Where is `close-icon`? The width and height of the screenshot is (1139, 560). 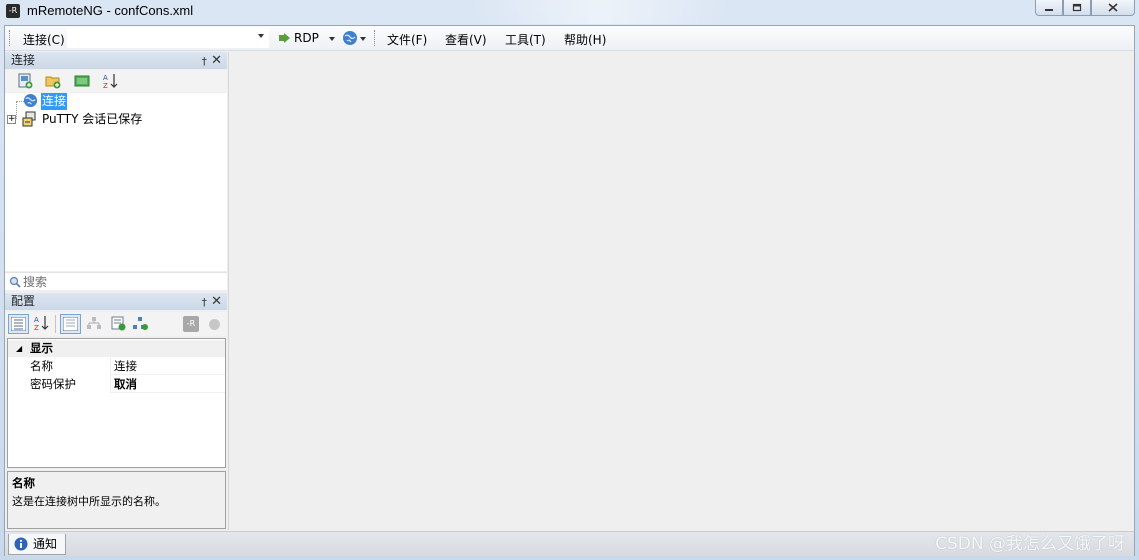
close-icon is located at coordinates (1113, 7).